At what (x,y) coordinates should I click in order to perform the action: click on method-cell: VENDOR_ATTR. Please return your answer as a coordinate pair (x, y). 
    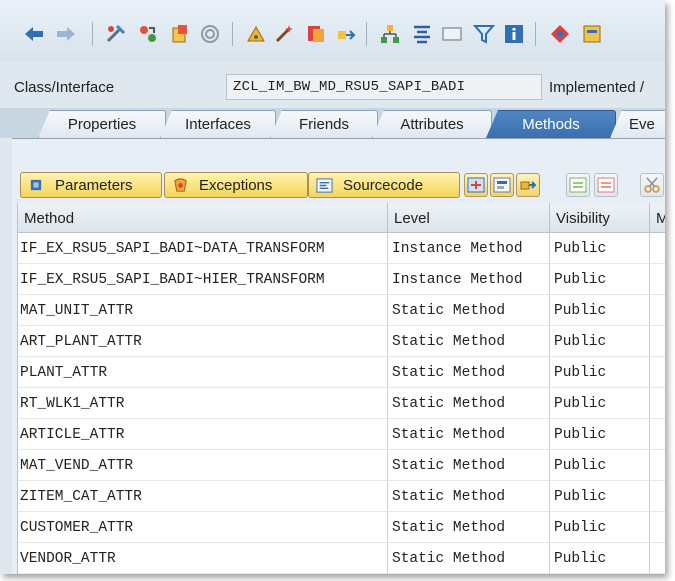
    Looking at the image, I should click on (203, 558).